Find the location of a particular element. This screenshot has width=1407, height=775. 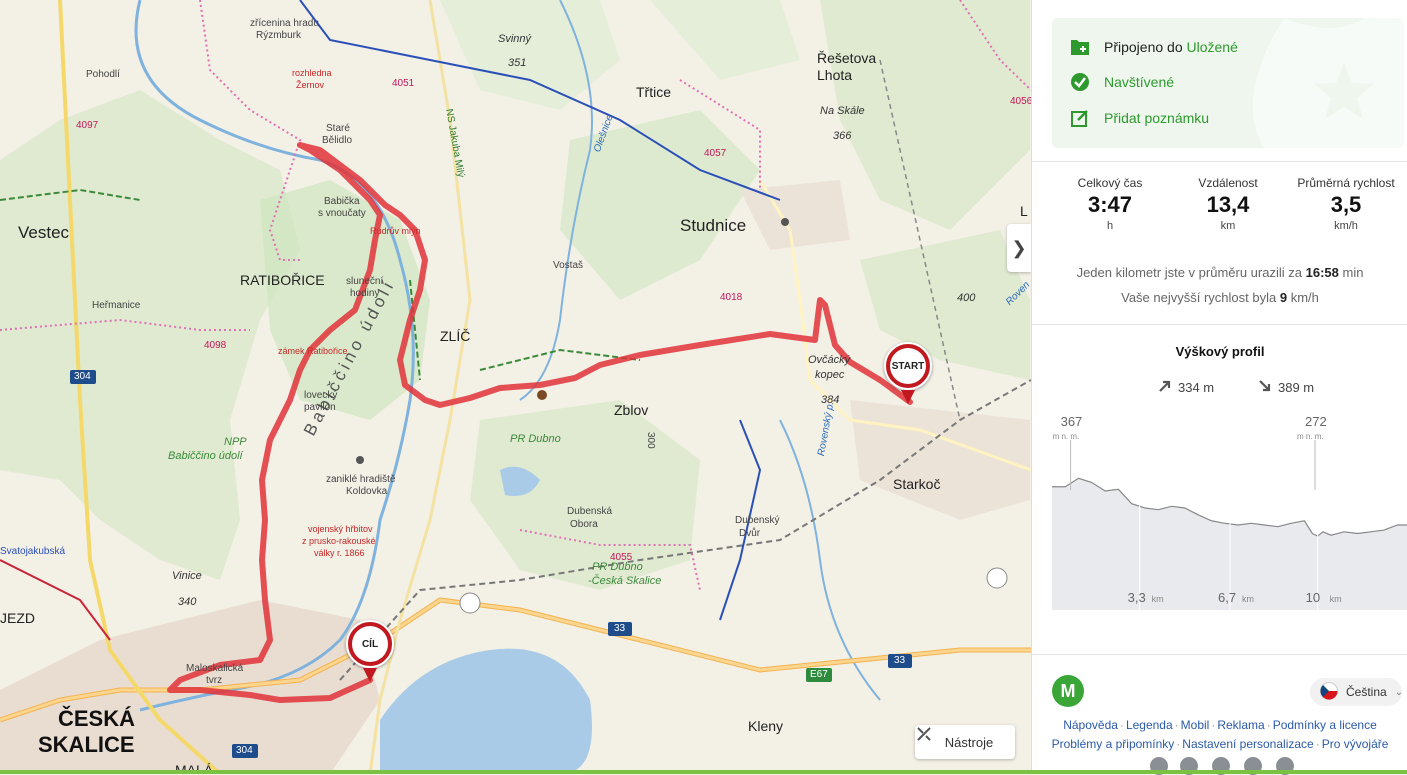

label-babicka: Babička is located at coordinates (342, 201).